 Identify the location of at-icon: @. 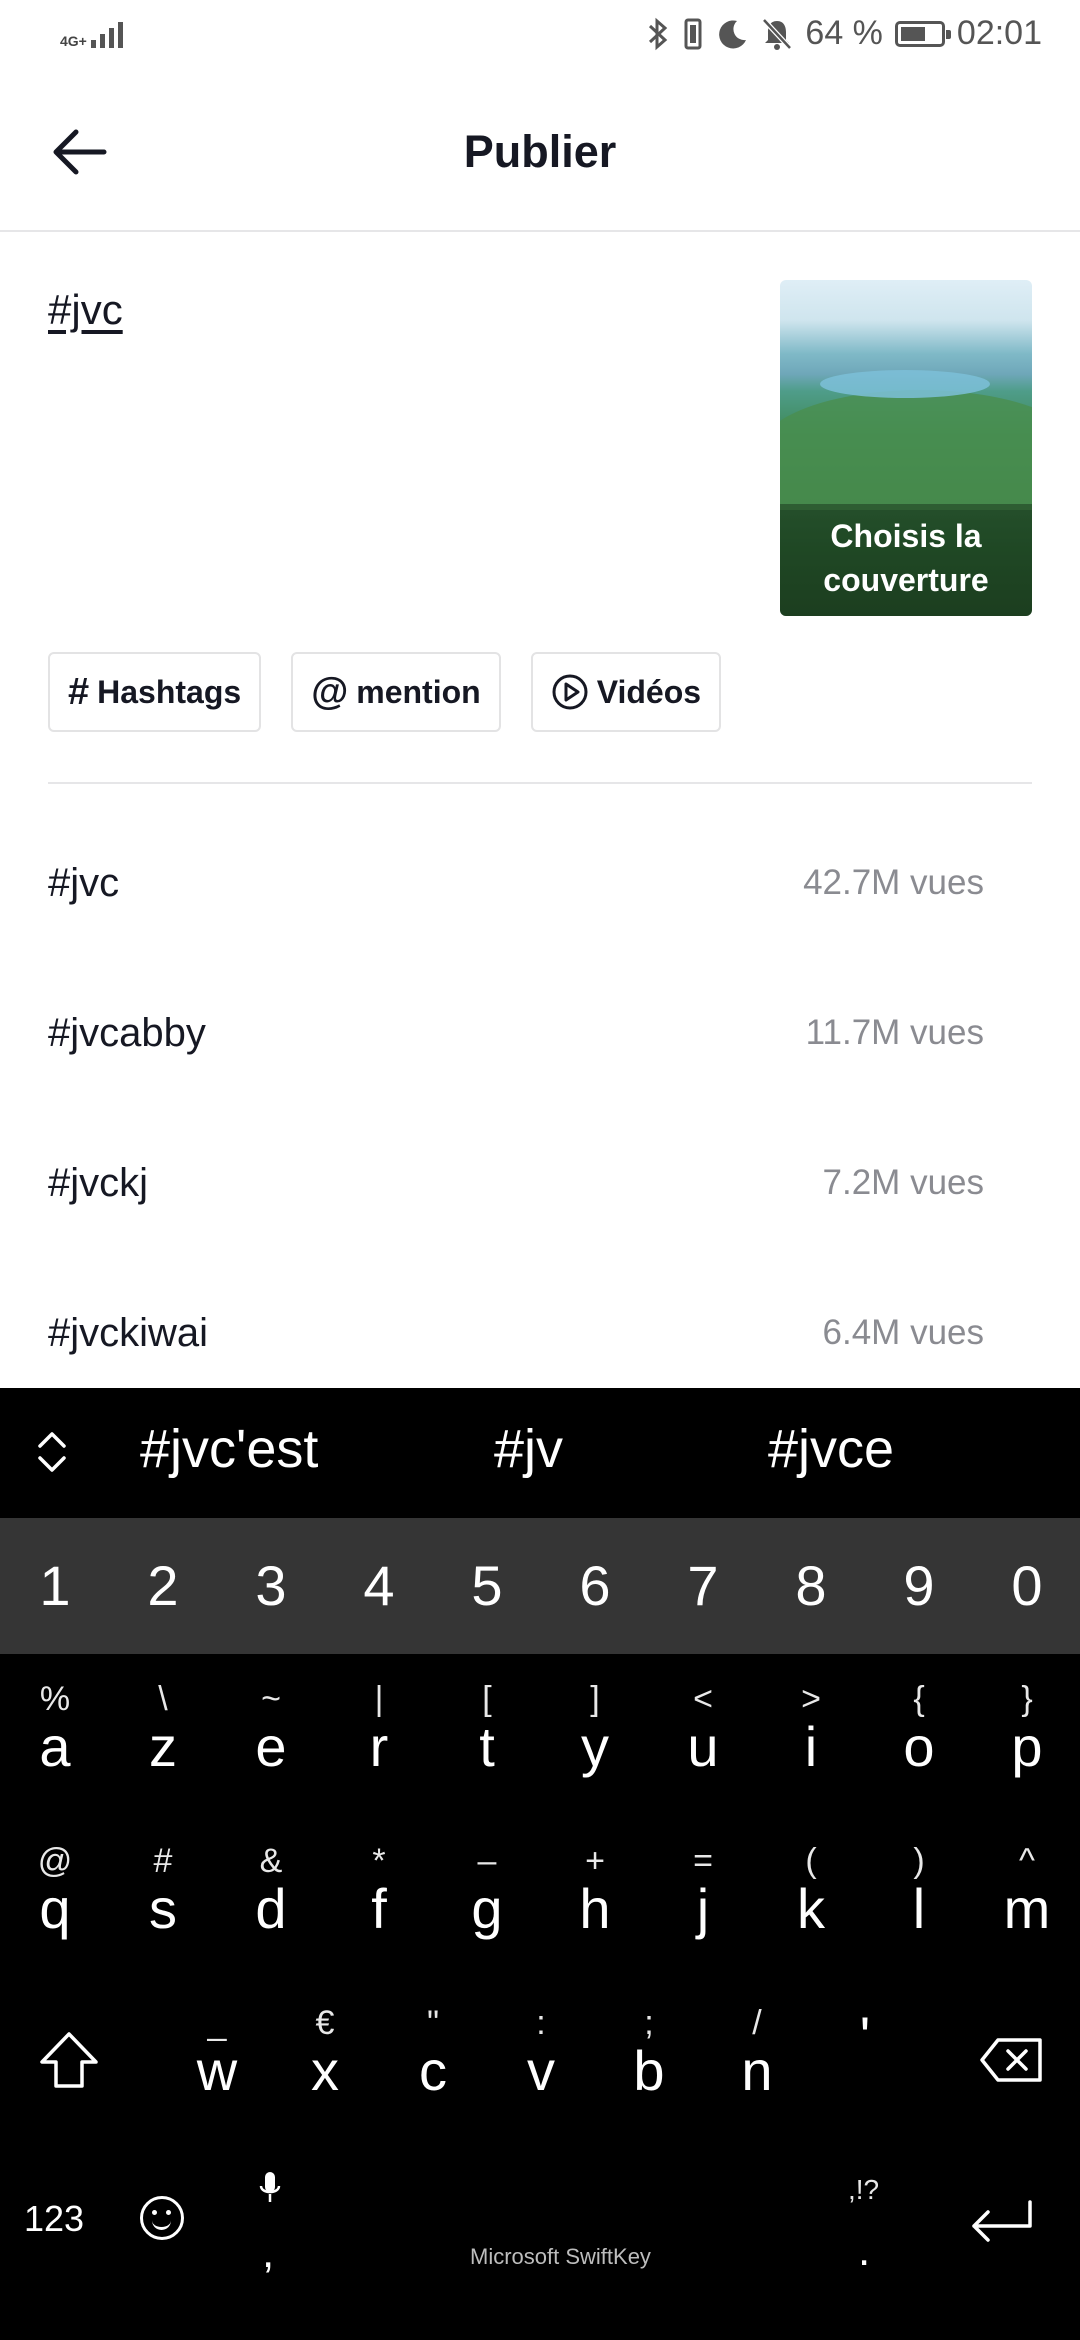
(330, 691).